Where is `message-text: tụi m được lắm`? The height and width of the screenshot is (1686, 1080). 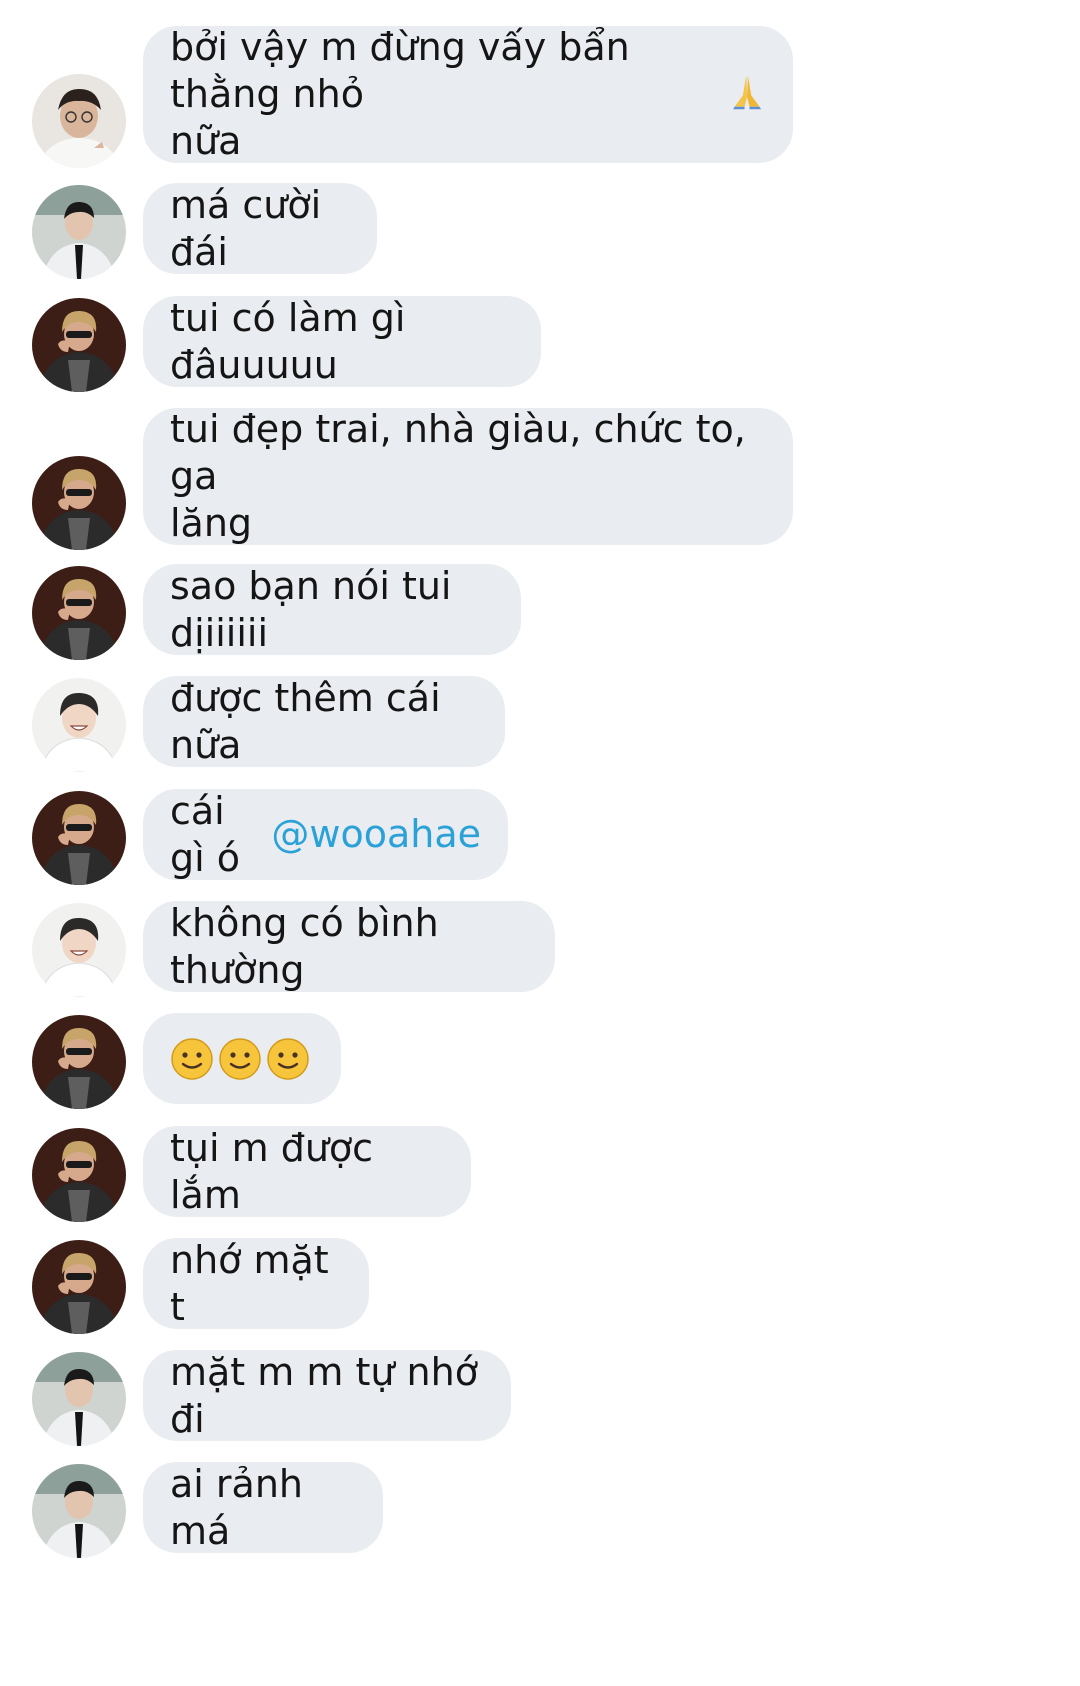
message-text: tụi m được lắm is located at coordinates (278, 1171).